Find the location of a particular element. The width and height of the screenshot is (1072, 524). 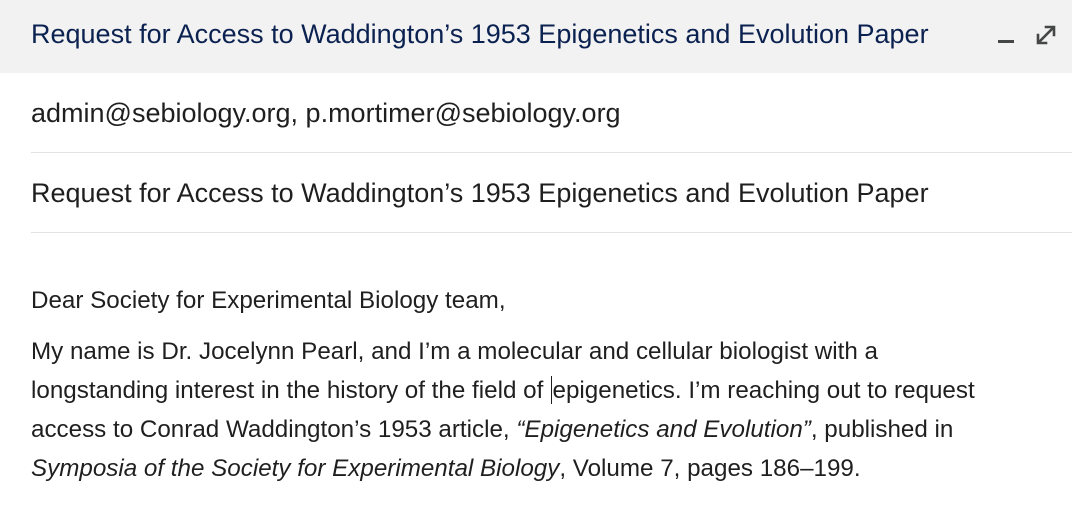

line-2-after-caret: epigenetics. I’m reaching out to request is located at coordinates (763, 390).